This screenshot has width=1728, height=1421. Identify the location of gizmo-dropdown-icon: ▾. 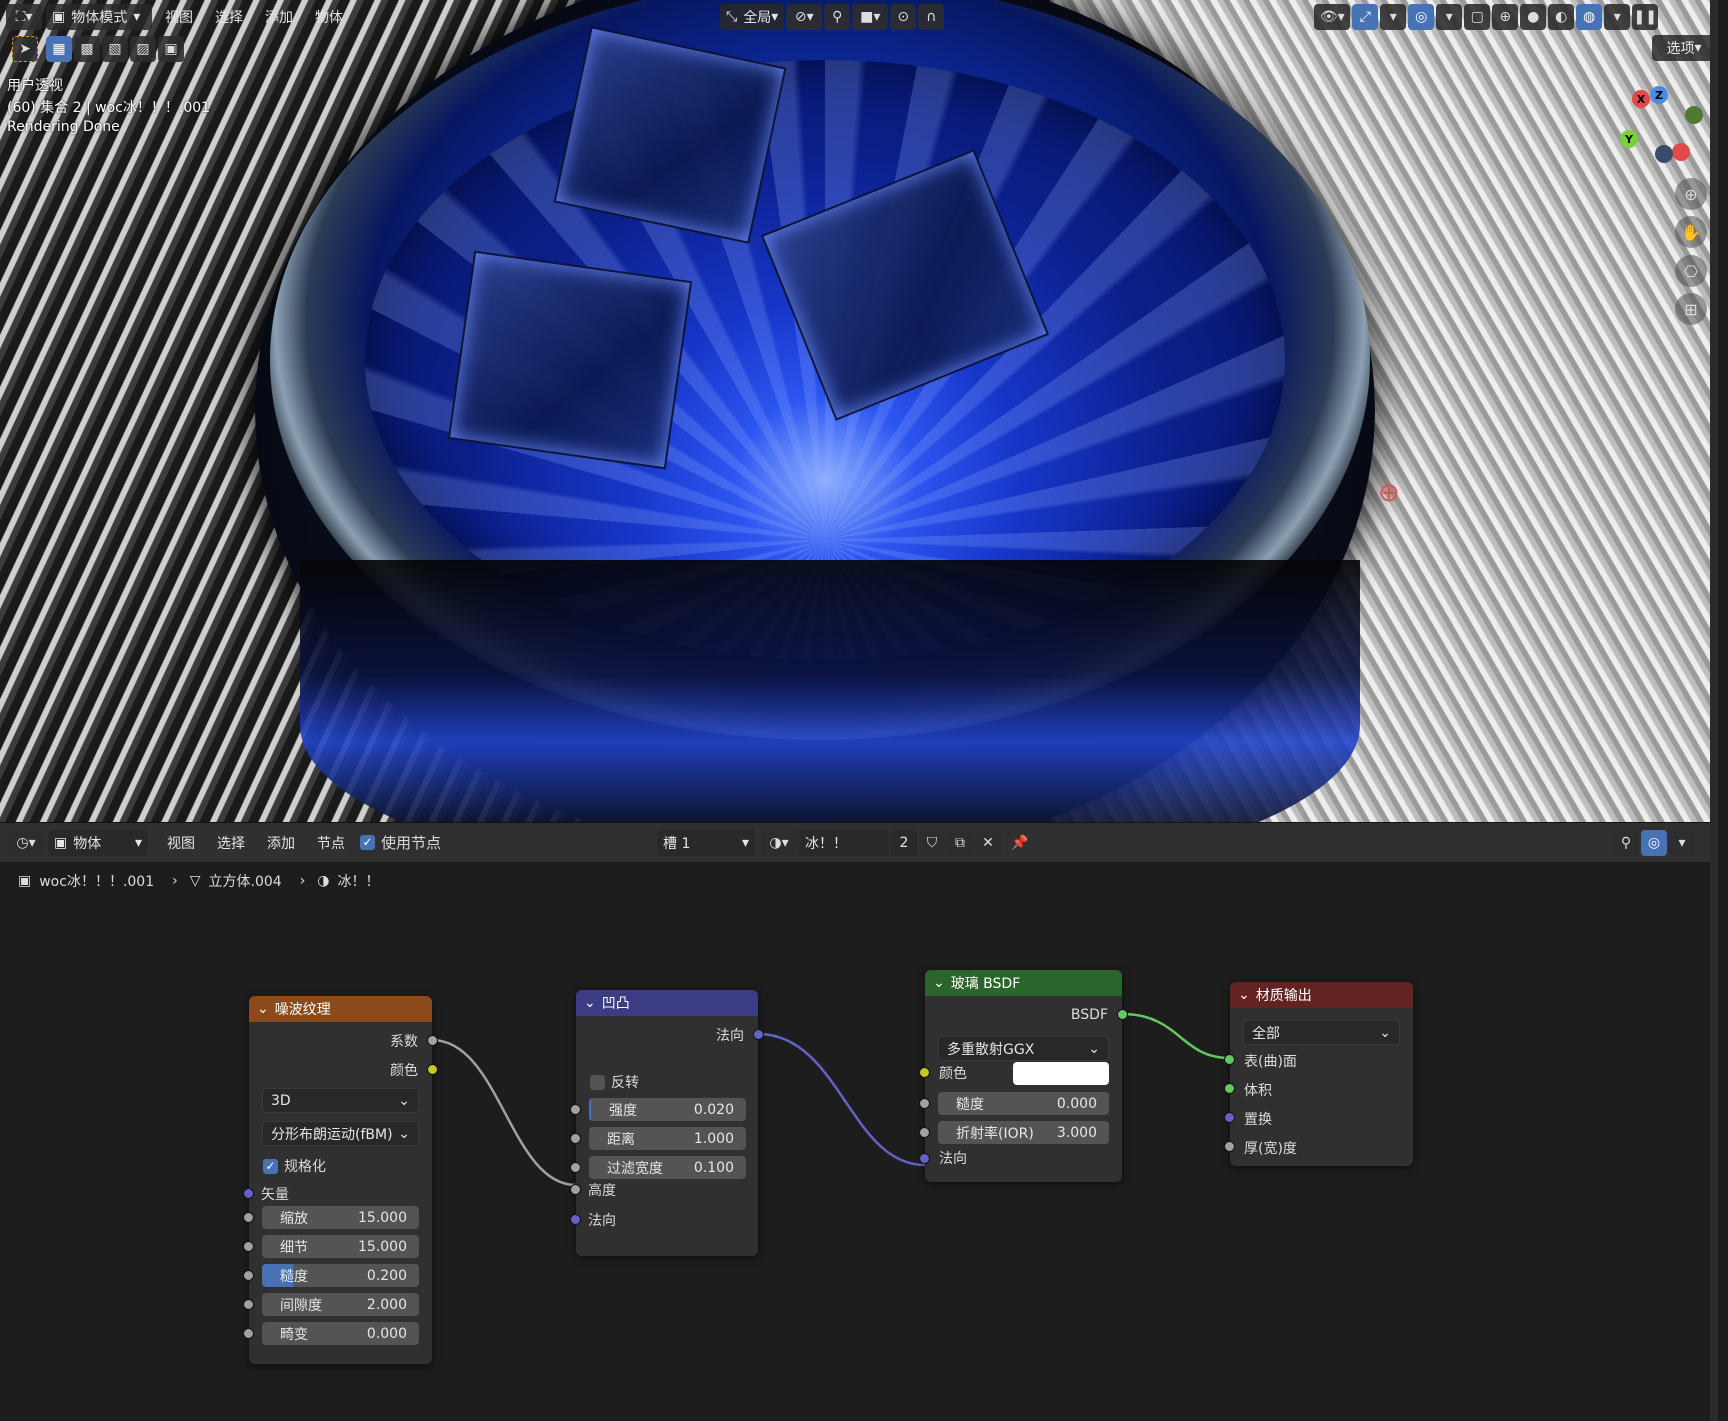
(1393, 17).